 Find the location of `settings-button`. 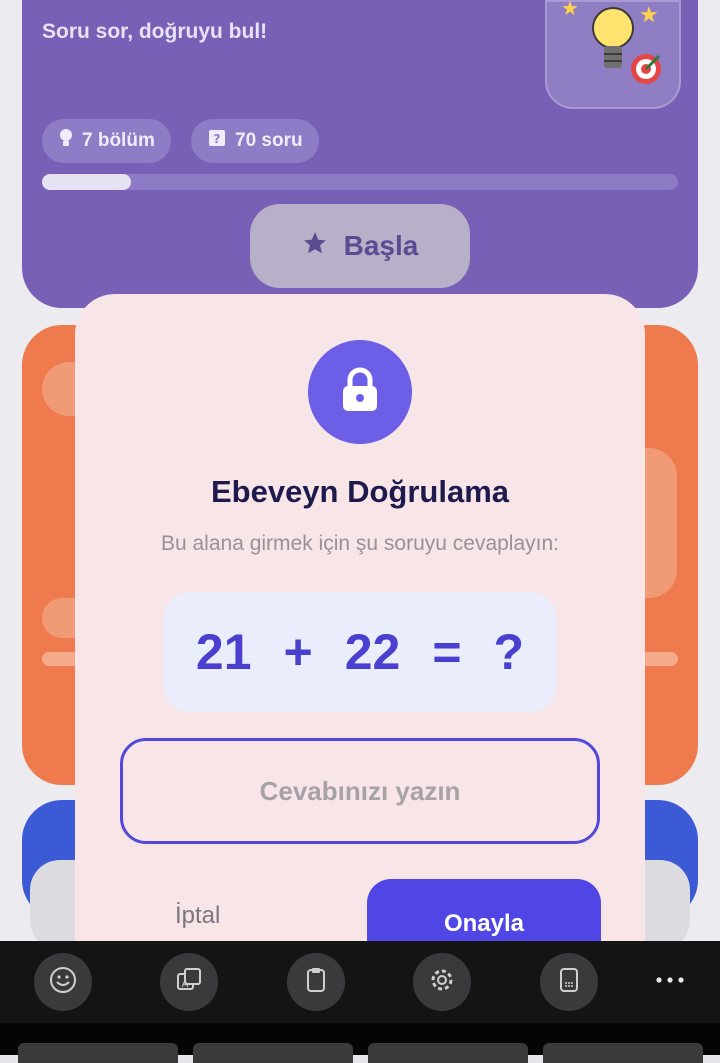

settings-button is located at coordinates (442, 982).